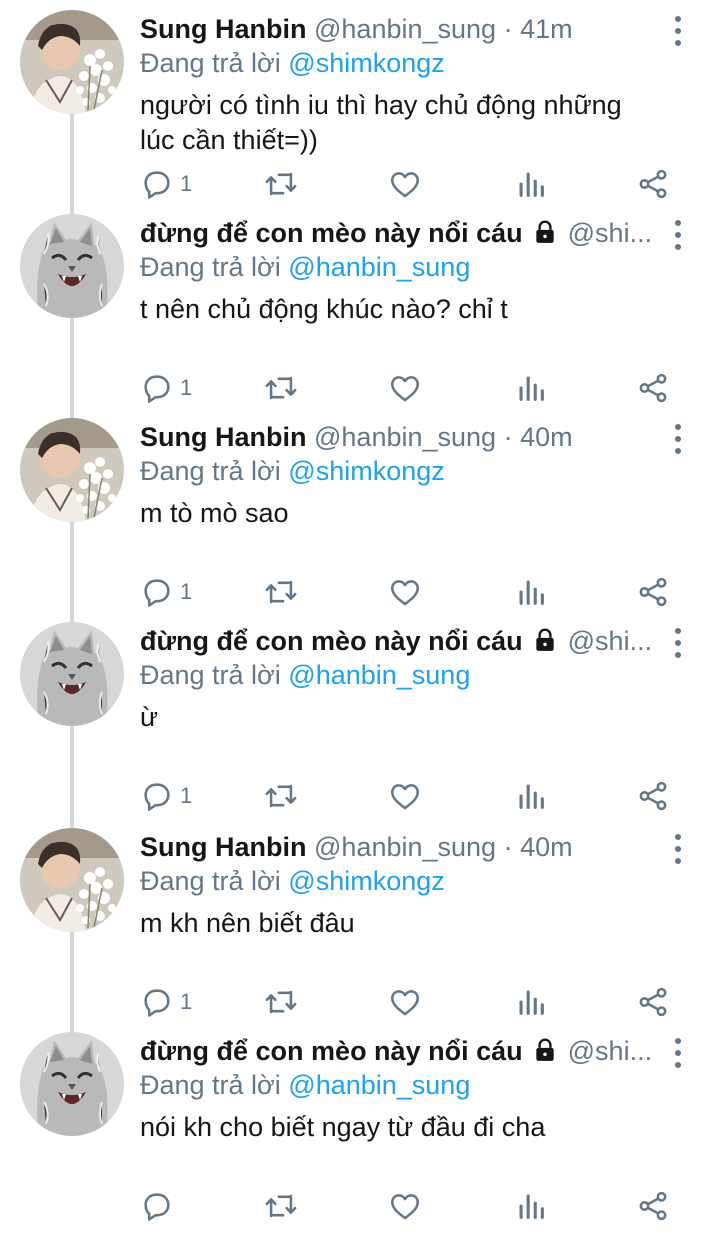  I want to click on reply-button, so click(157, 1206).